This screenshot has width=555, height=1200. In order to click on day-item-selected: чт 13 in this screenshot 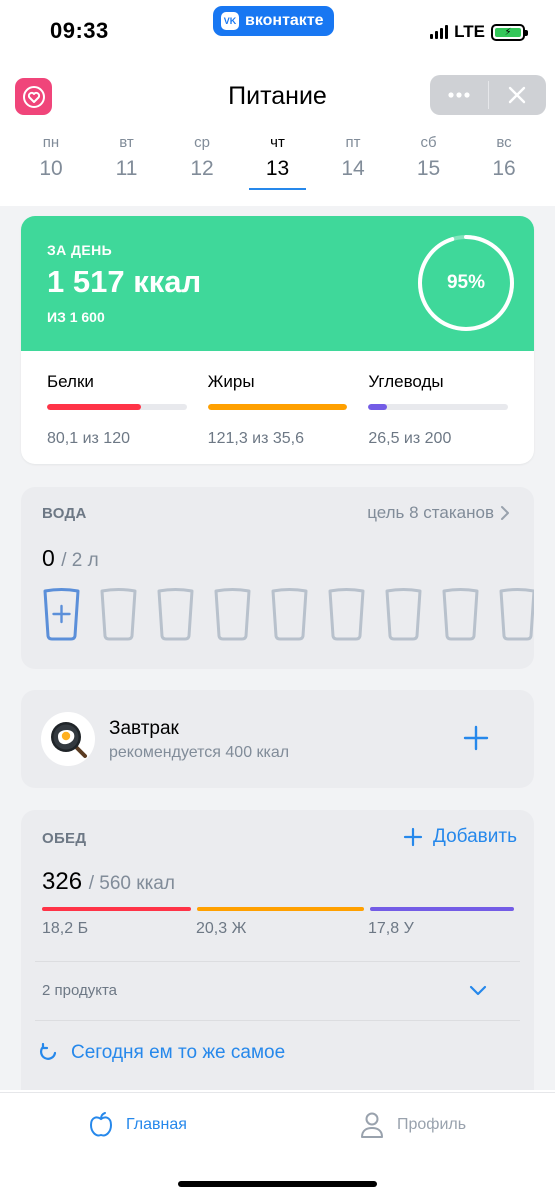, I will do `click(278, 166)`.